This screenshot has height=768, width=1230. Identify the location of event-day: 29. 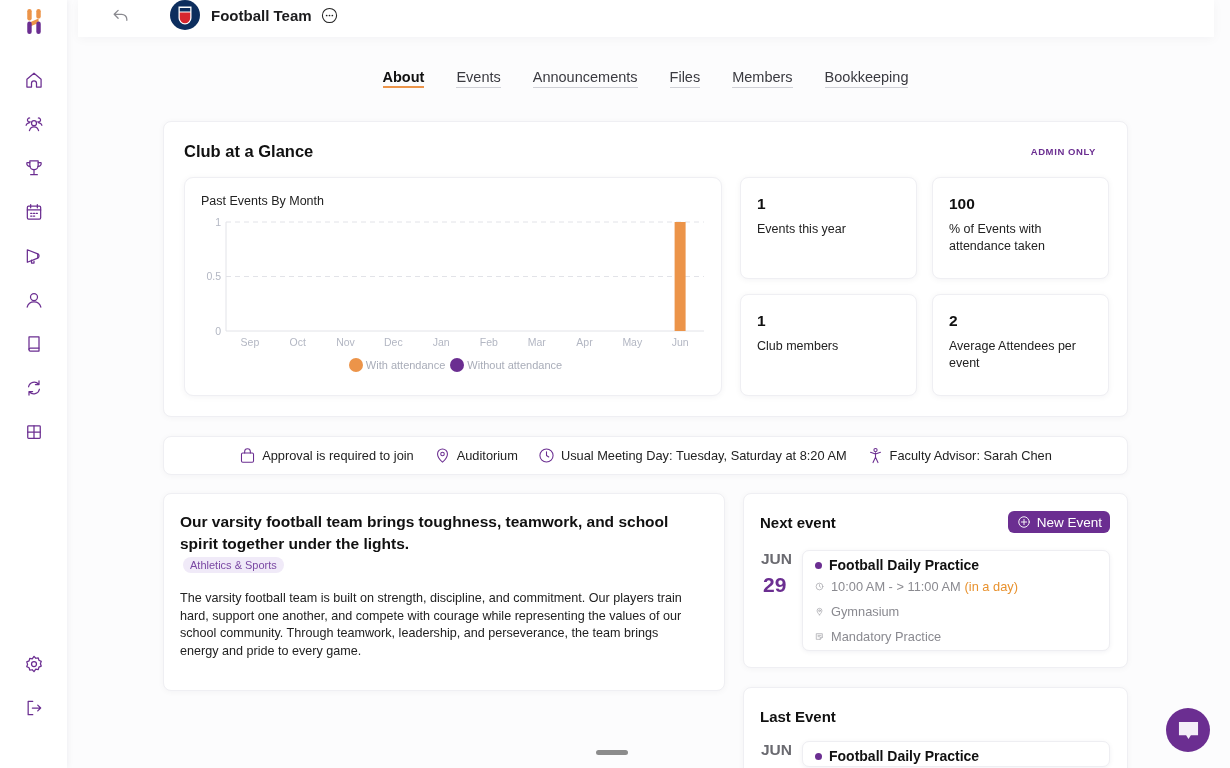
(775, 585).